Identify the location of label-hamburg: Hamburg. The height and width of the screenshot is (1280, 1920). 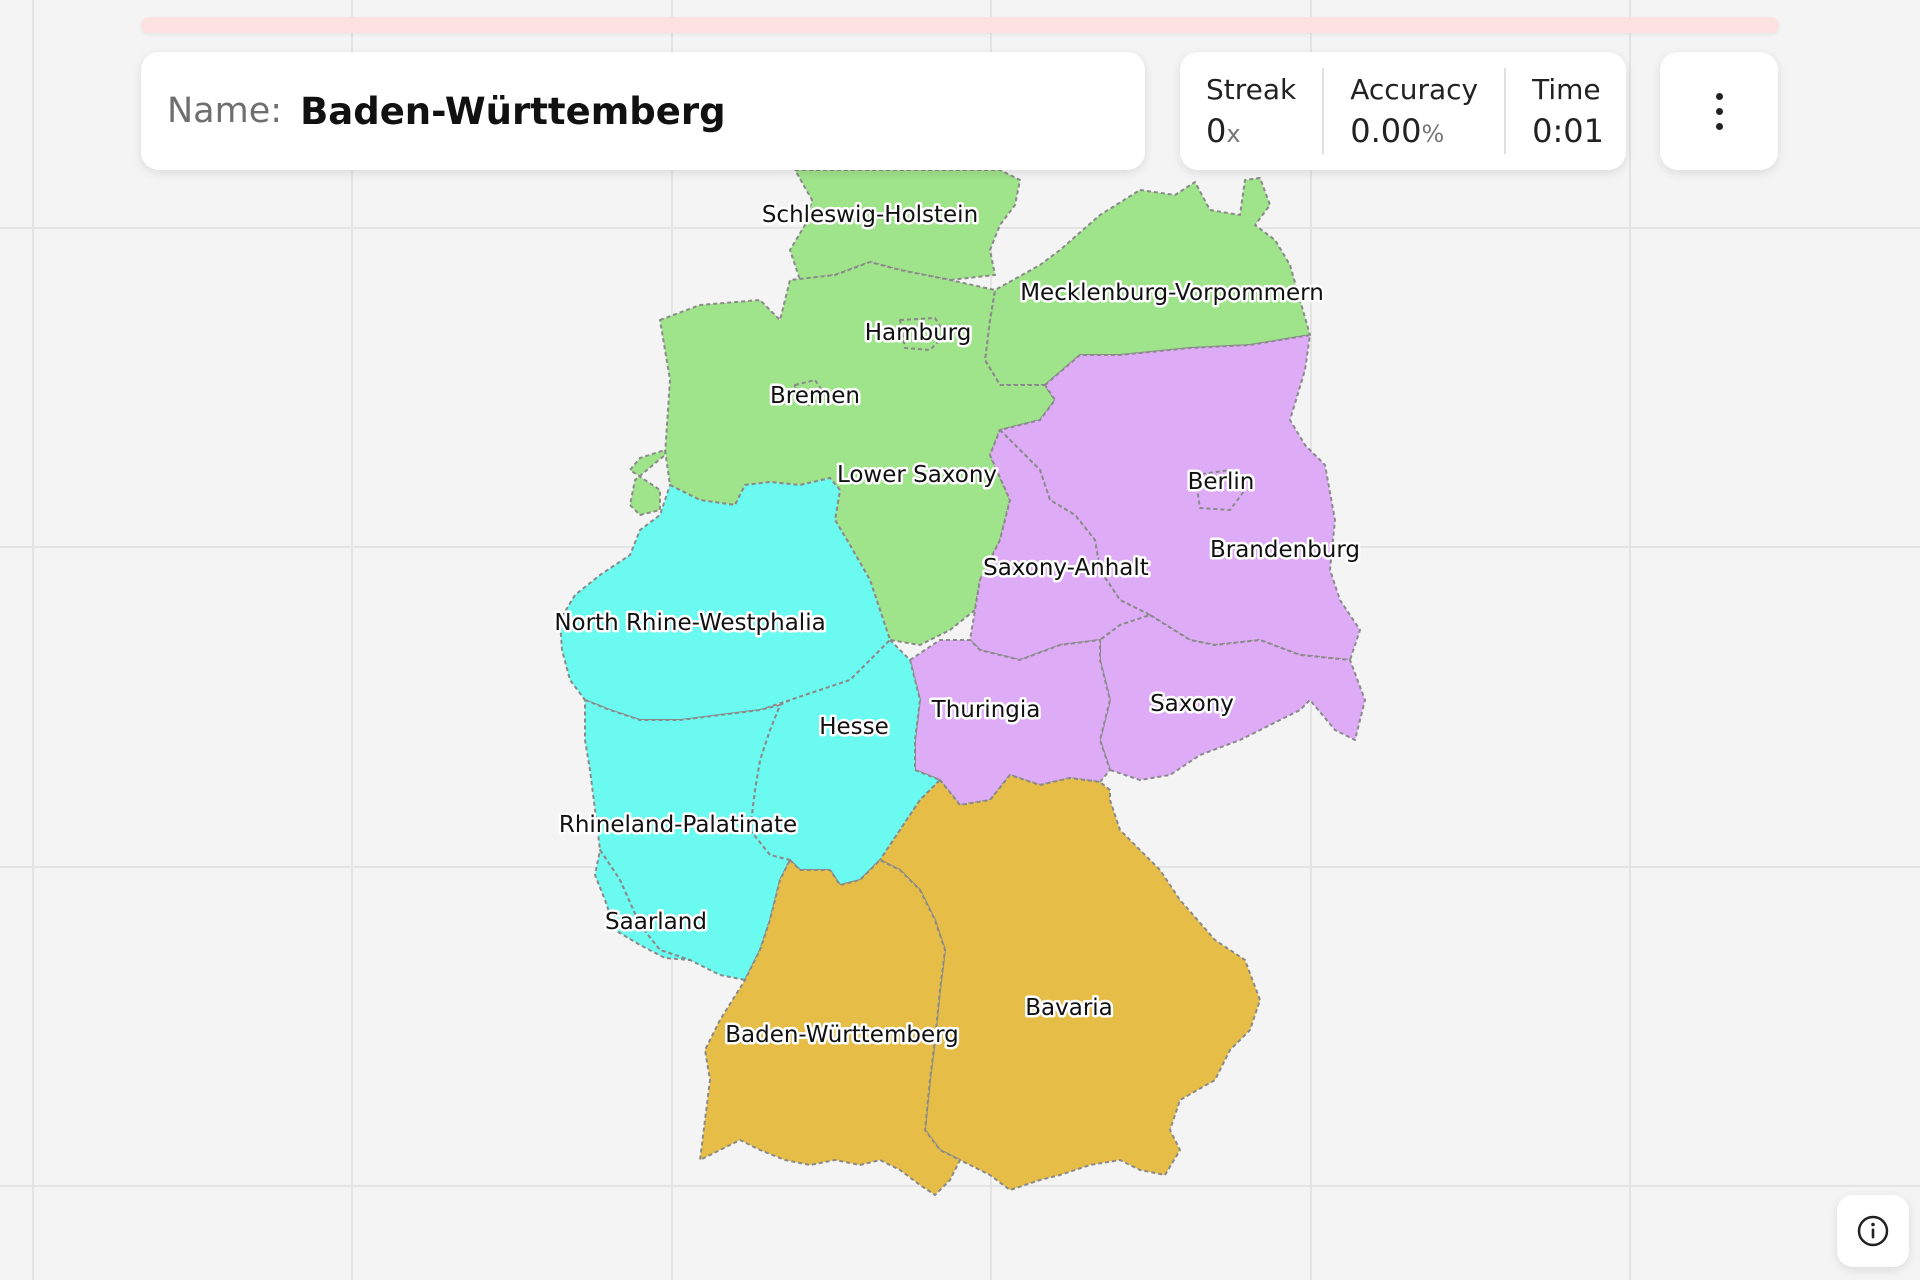
(918, 333).